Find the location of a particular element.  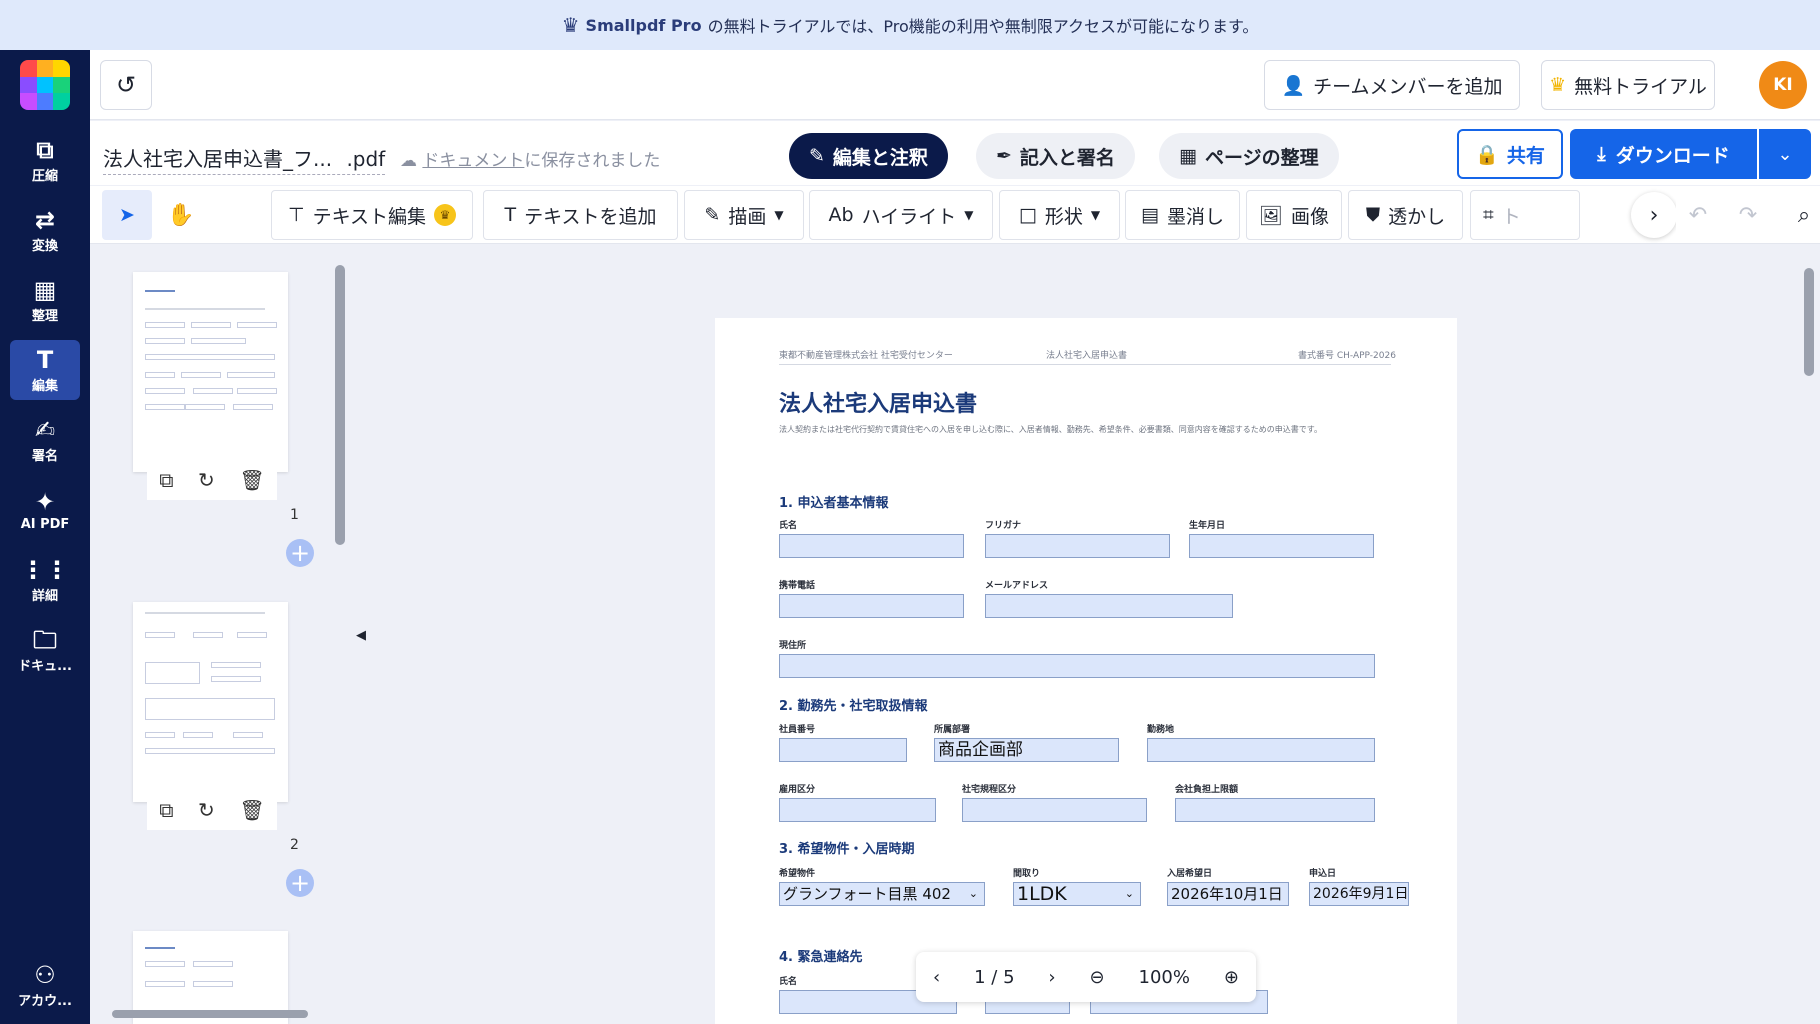

sidebar-item-organize: ▦ 整理 is located at coordinates (45, 300).